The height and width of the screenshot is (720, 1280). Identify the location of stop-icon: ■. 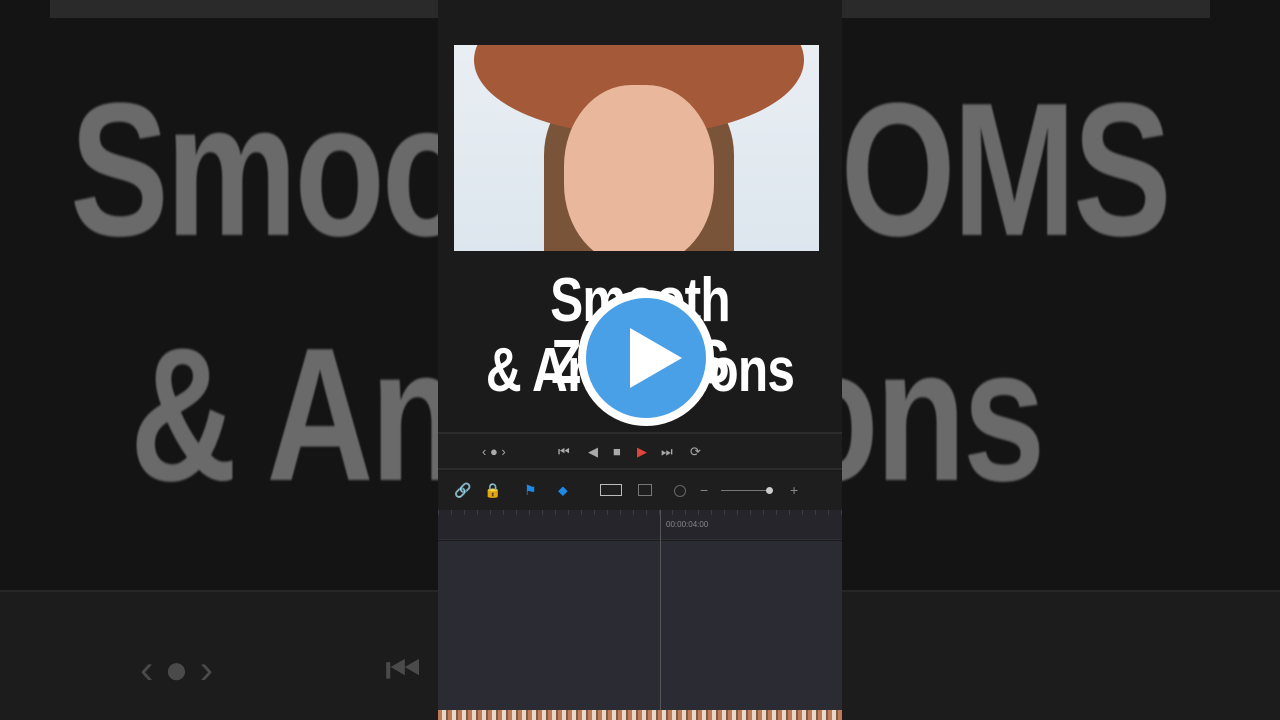
(617, 451).